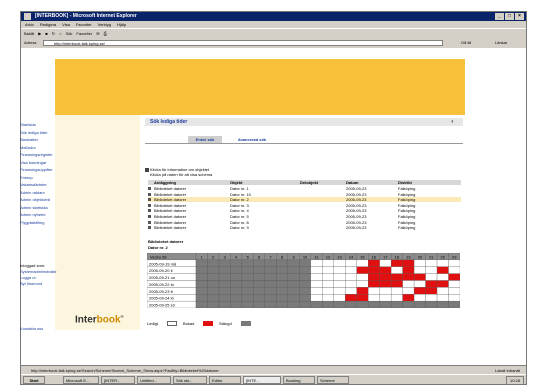 This screenshot has height=390, width=546. I want to click on column-header: Delobjekt, so click(309, 182).